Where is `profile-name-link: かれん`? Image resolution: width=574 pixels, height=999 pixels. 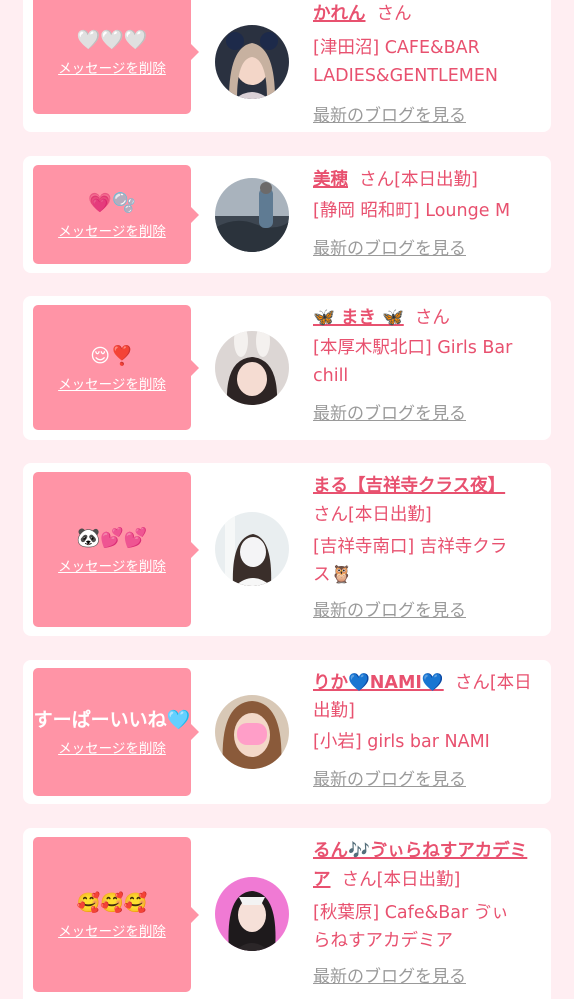 profile-name-link: かれん is located at coordinates (339, 14).